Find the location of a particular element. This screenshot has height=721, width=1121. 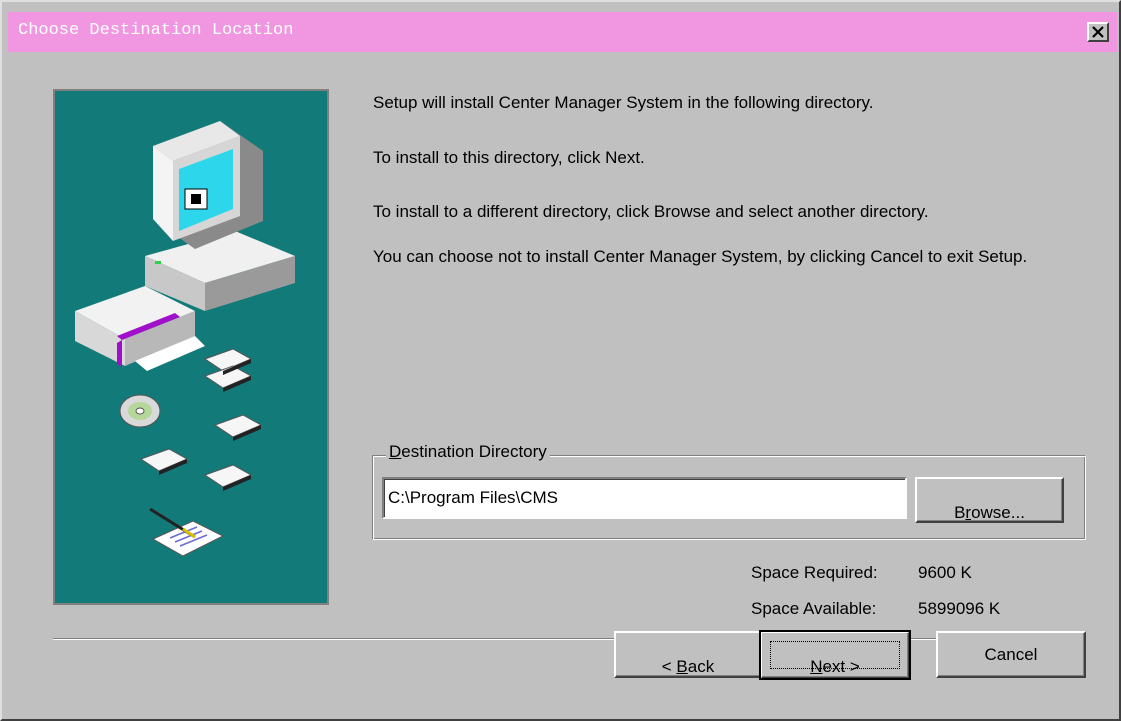

next-button: Next > is located at coordinates (835, 655).